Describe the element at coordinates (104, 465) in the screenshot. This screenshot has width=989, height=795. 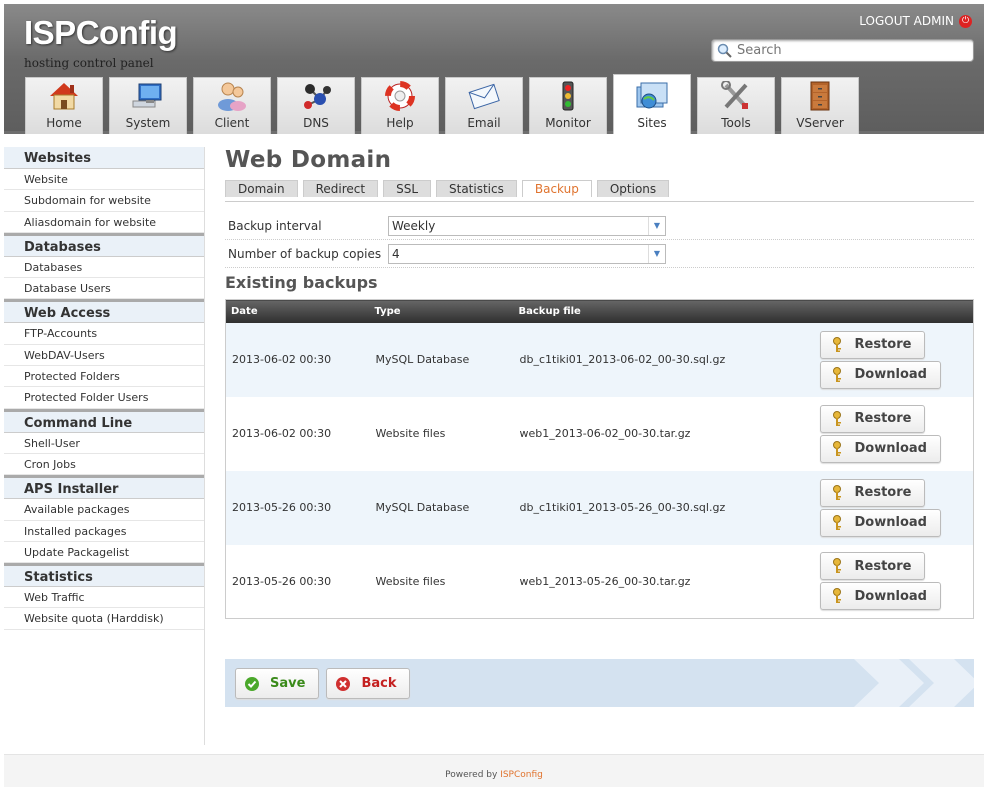
I see `sidebar-item-cron-jobs: Cron Jobs` at that location.